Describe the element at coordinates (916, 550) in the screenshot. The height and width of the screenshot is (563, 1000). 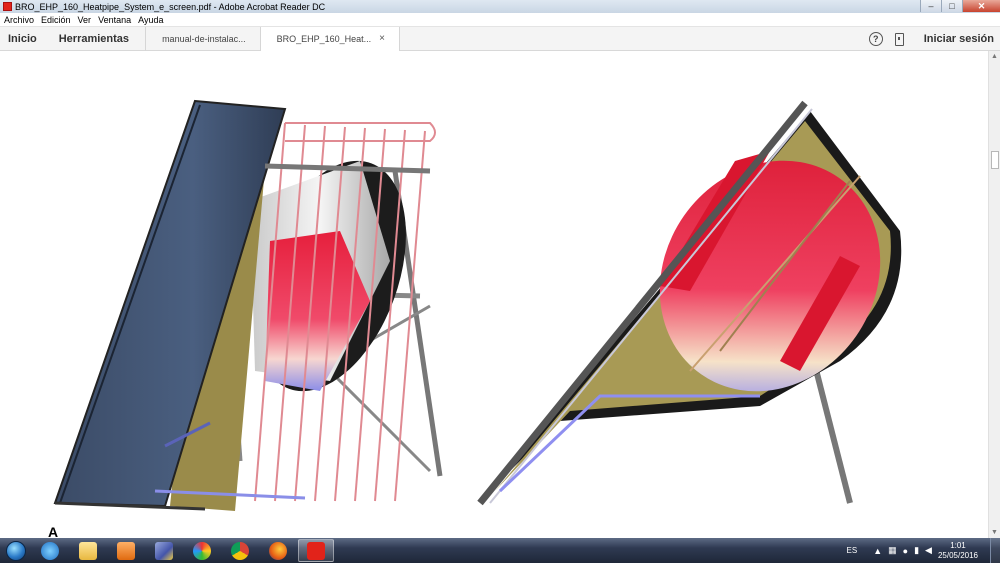
I see `network-icon: ▮` at that location.